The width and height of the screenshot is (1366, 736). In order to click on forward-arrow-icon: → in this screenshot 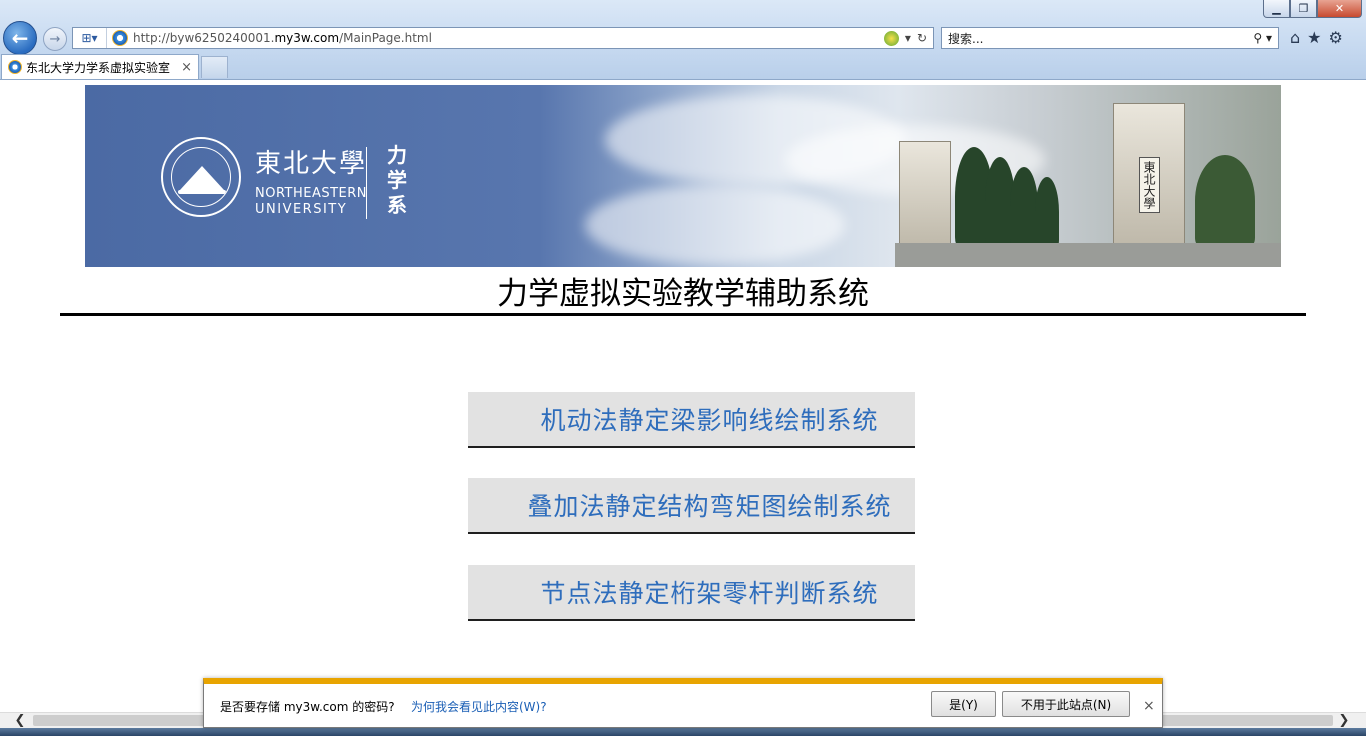, I will do `click(55, 39)`.